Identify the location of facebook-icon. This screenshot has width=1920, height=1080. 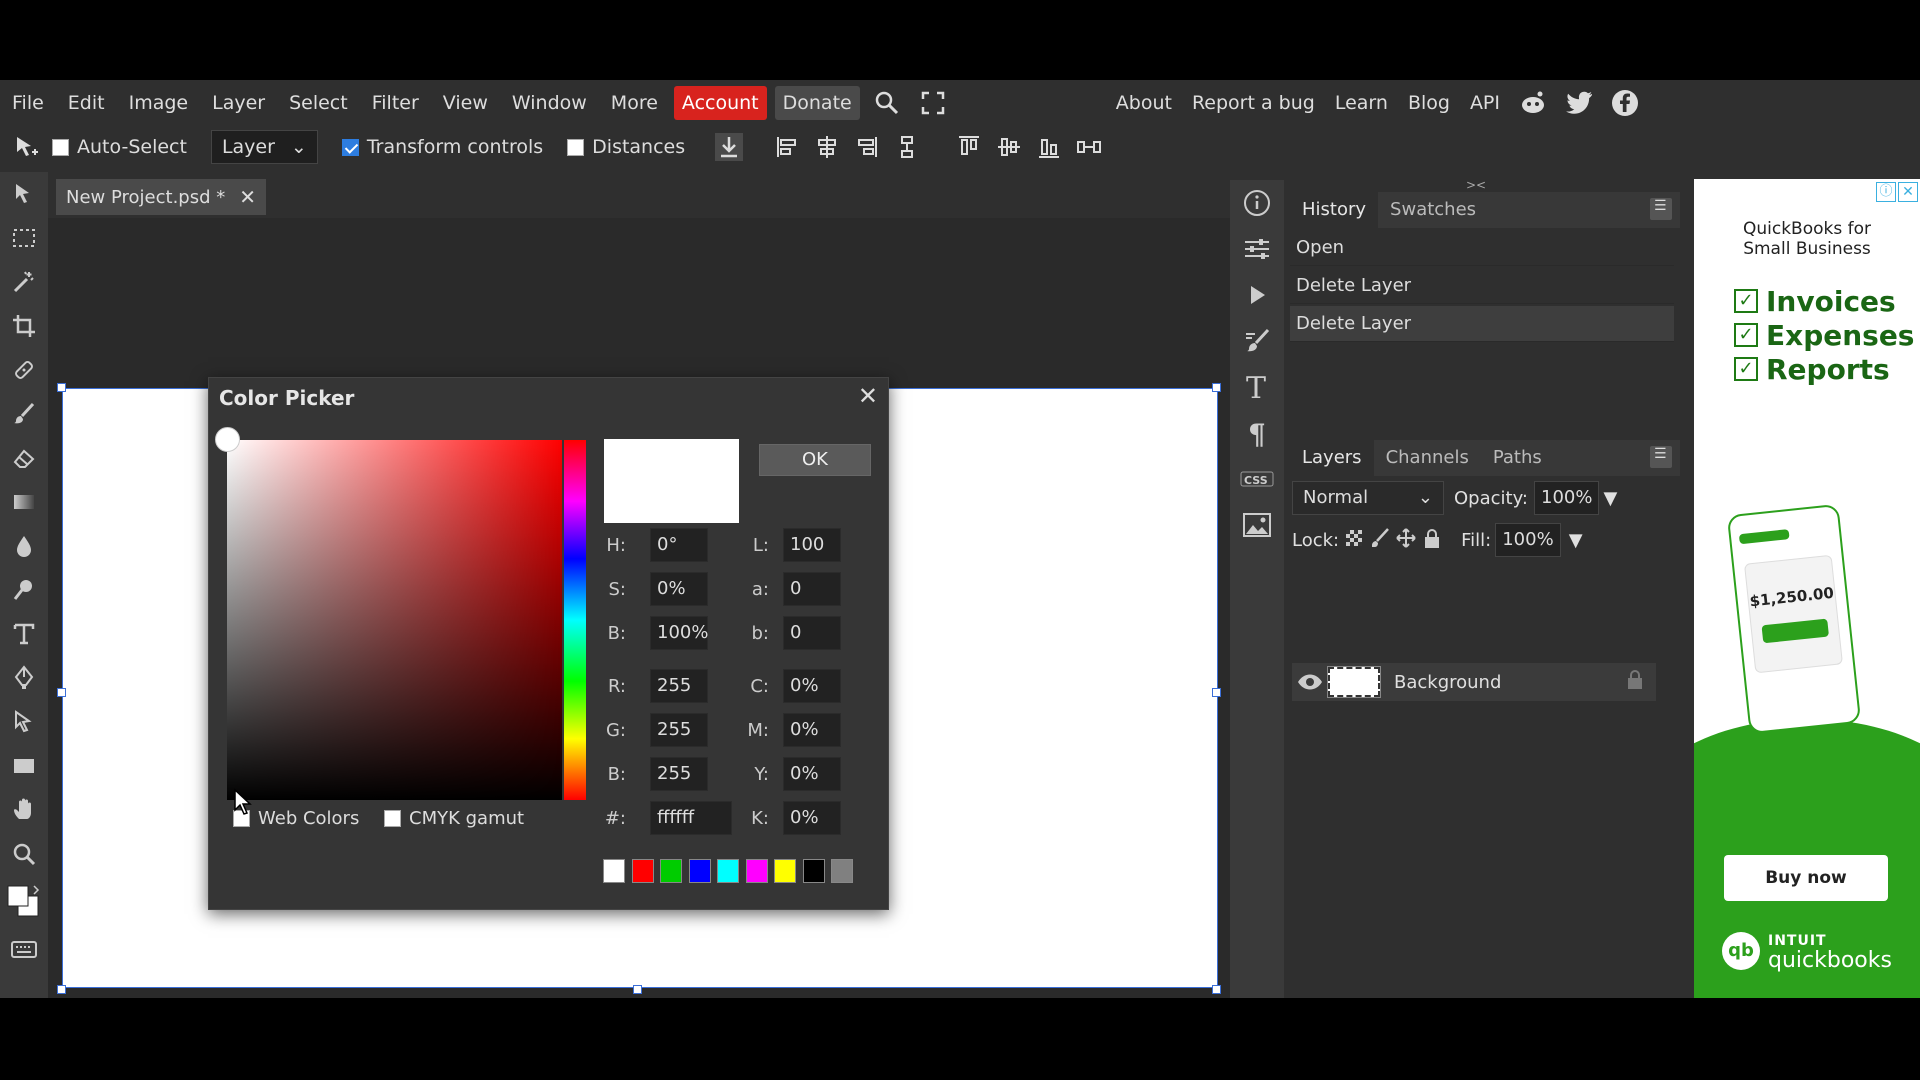
(1625, 103).